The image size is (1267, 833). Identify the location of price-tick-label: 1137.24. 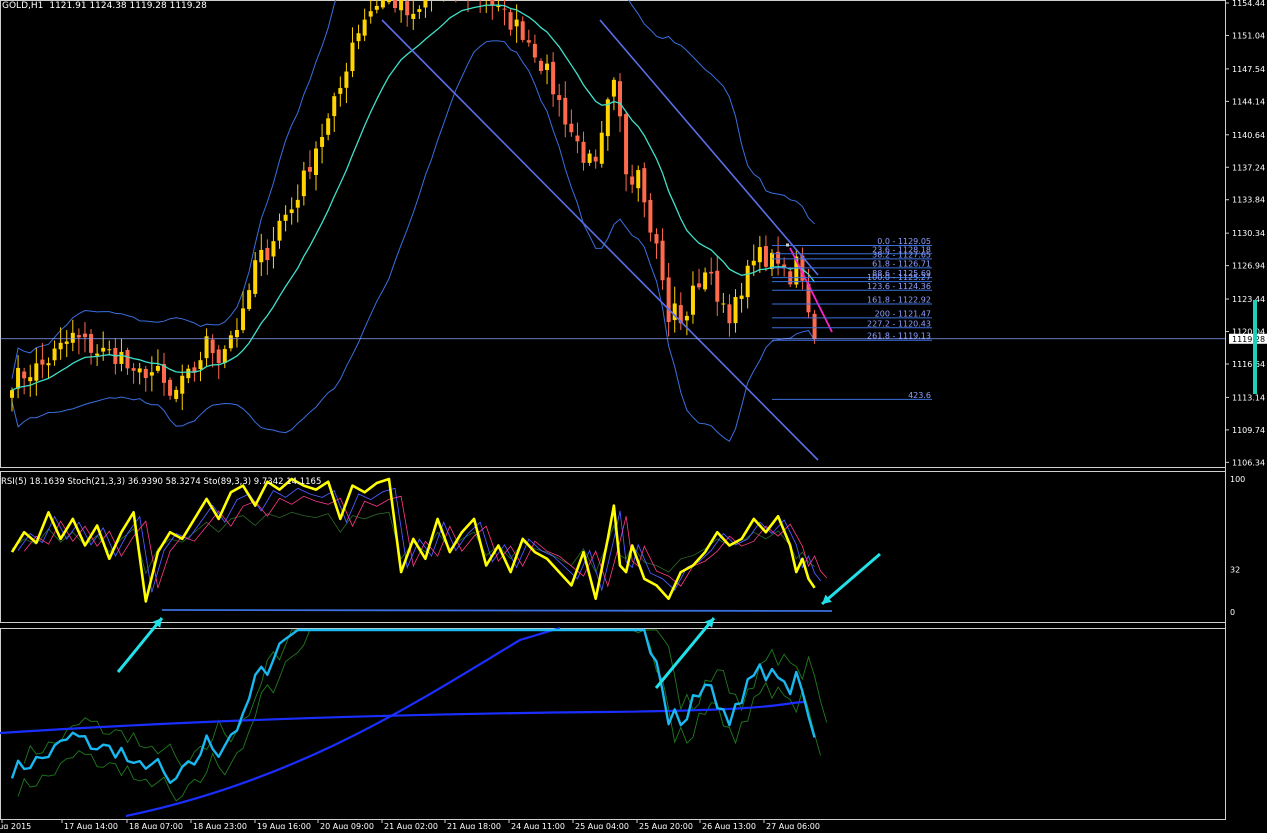
(1248, 167).